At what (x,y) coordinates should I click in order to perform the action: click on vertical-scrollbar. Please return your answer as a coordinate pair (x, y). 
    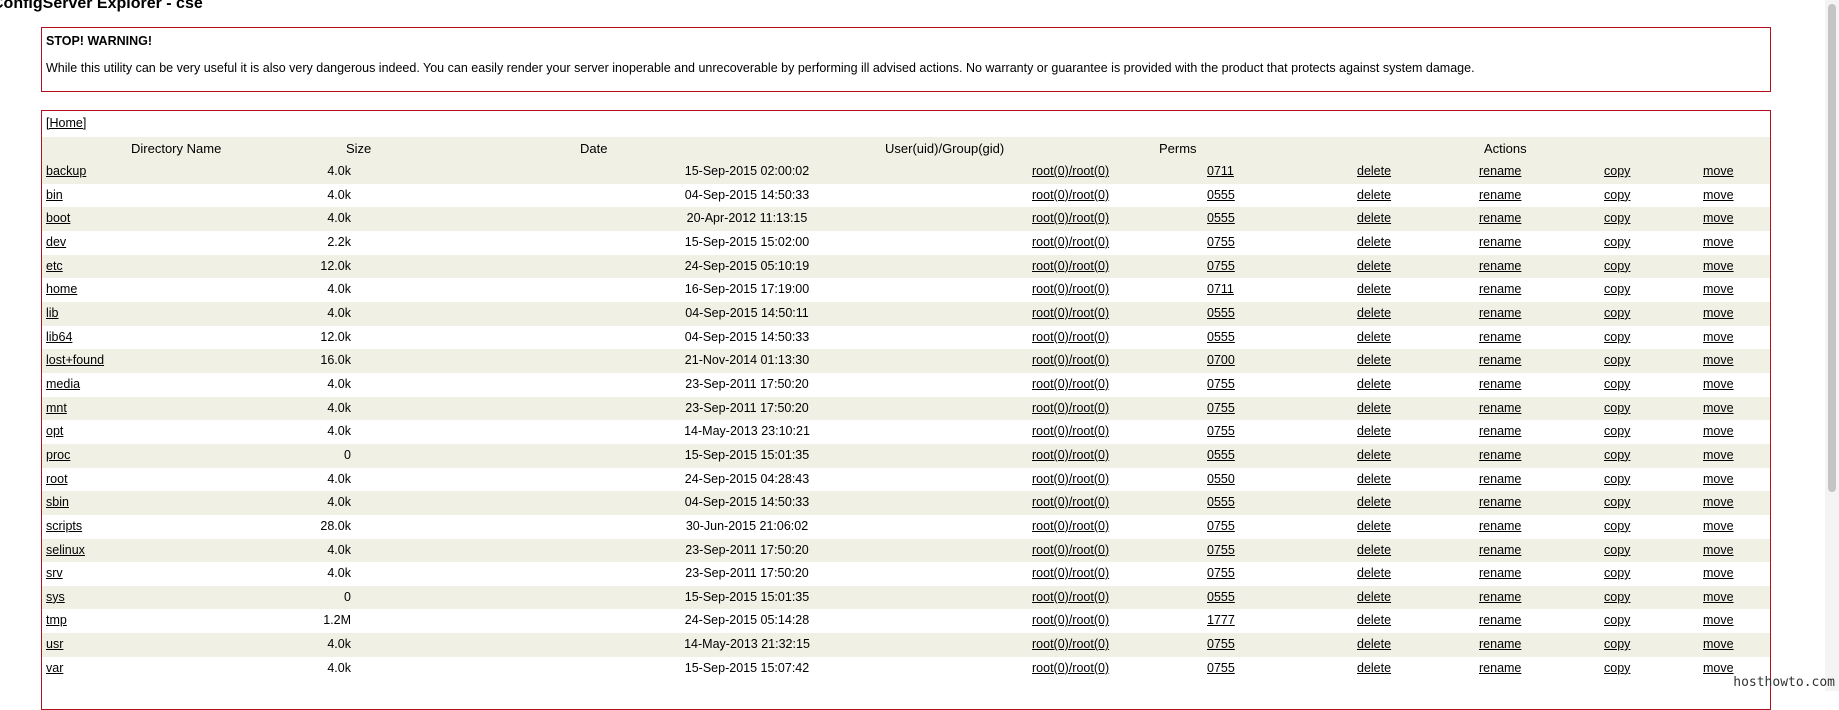
    Looking at the image, I should click on (1832, 345).